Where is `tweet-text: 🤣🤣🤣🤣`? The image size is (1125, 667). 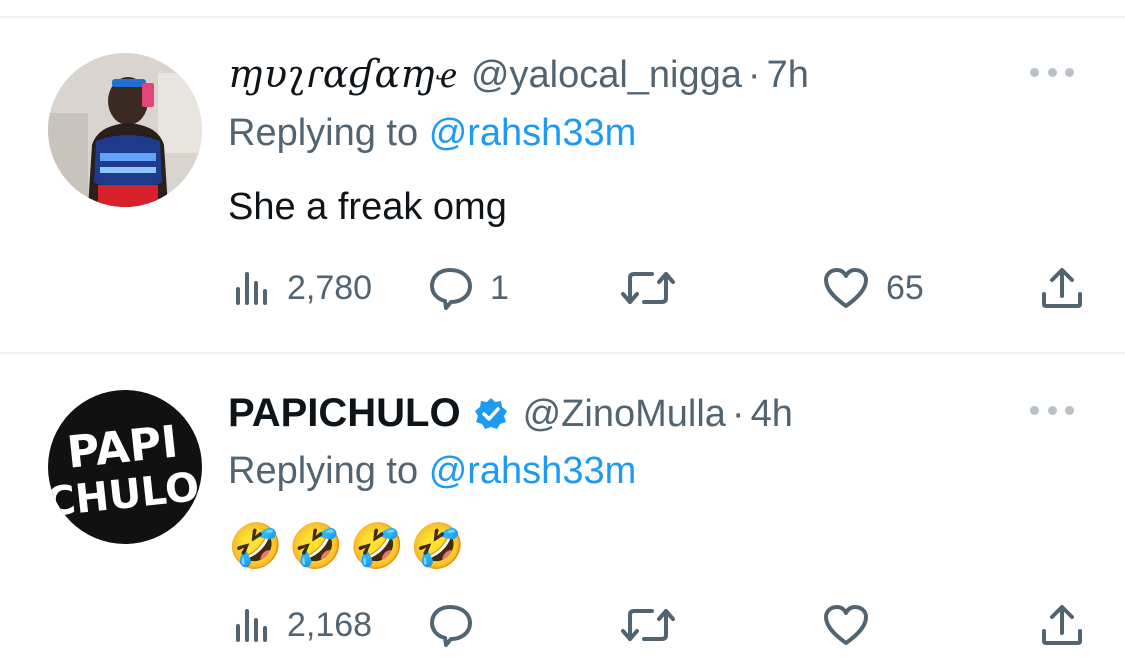
tweet-text: 🤣🤣🤣🤣 is located at coordinates (350, 546).